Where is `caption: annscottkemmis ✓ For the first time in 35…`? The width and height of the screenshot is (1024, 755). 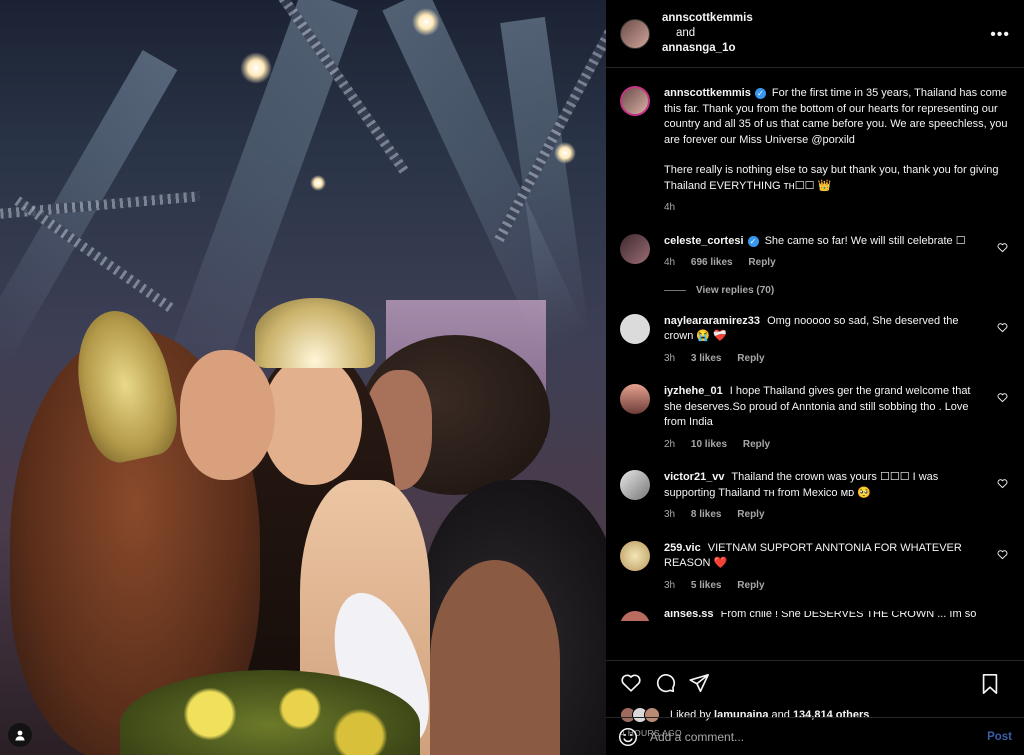
caption: annscottkemmis ✓ For the first time in 35… is located at coordinates (815, 151).